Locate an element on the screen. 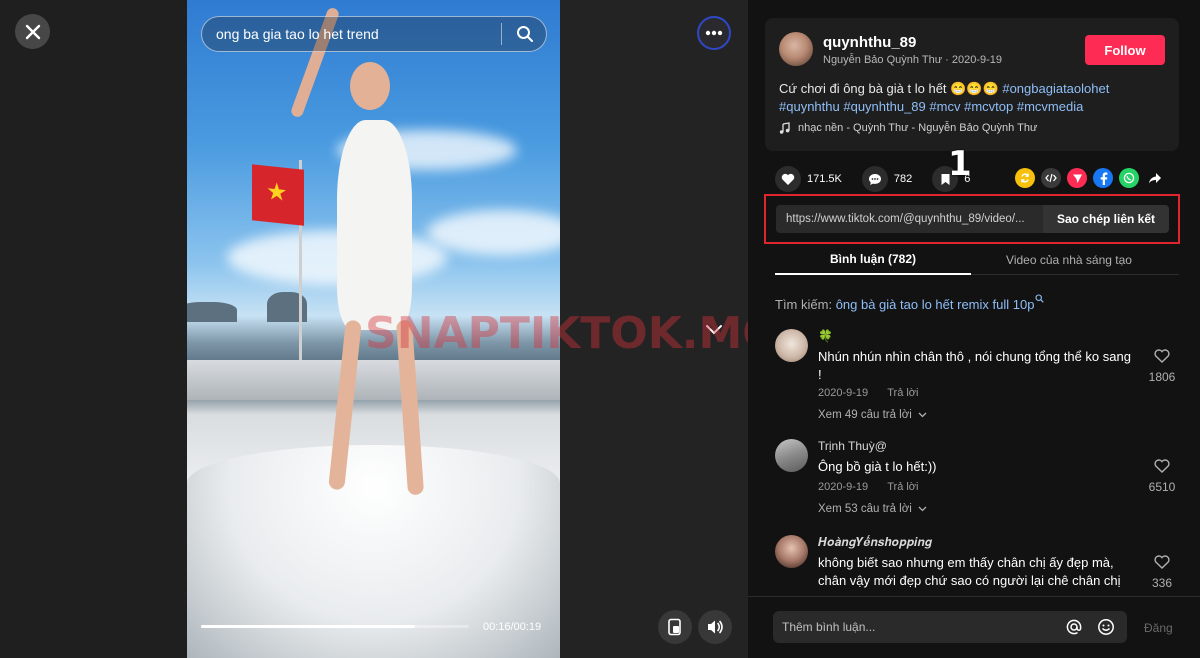  username: quynhthu_89 is located at coordinates (869, 42).